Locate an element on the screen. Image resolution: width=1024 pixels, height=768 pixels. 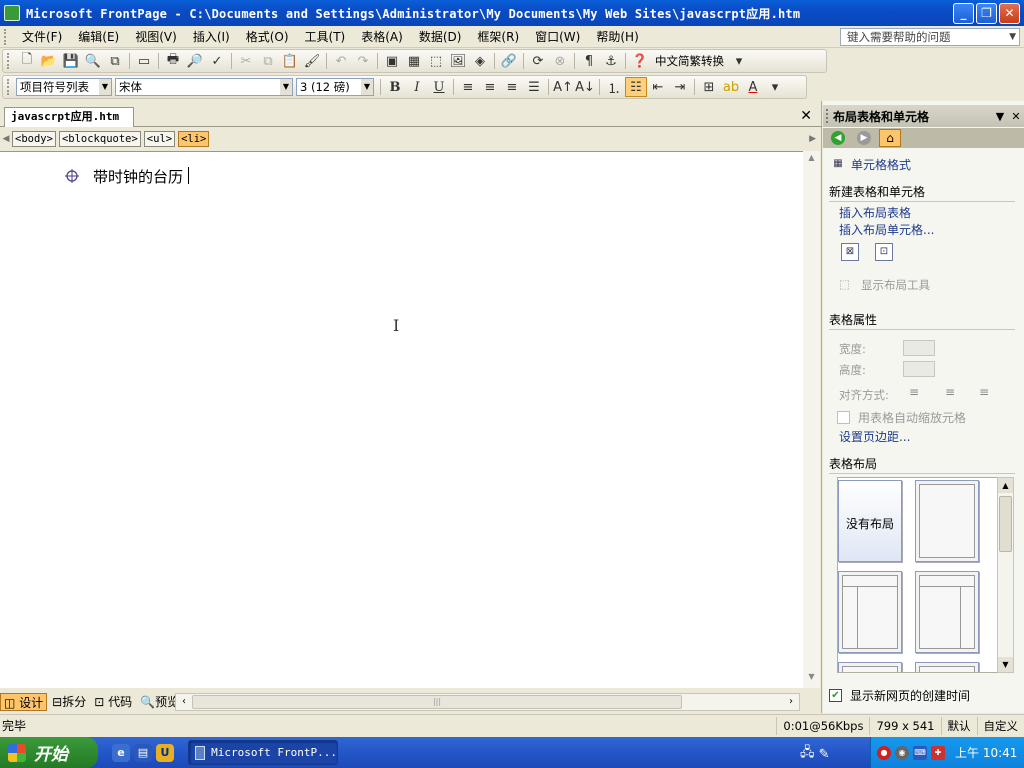
show-layout-tool-label: 显示布局工具 is located at coordinates (895, 285).